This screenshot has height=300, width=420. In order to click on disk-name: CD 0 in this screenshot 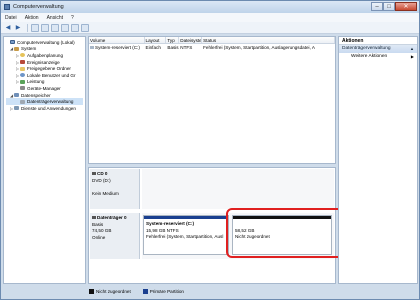, I will do `click(102, 173)`.